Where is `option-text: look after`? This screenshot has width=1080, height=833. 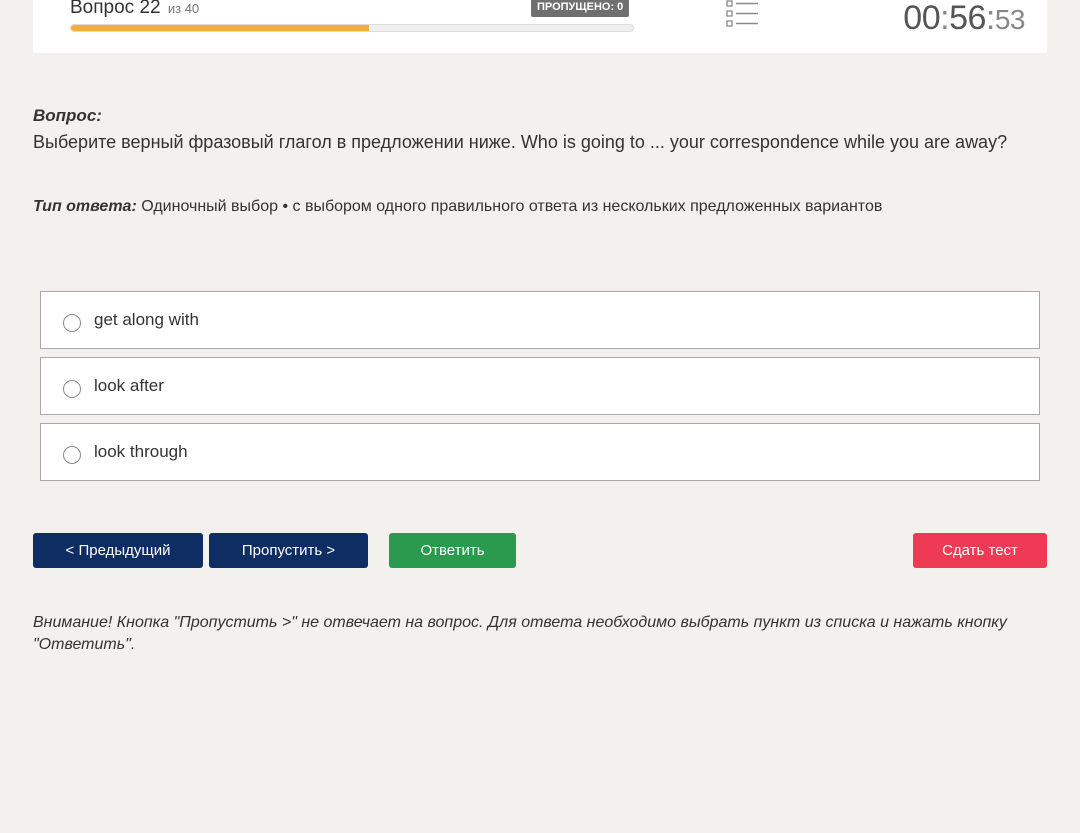 option-text: look after is located at coordinates (129, 385).